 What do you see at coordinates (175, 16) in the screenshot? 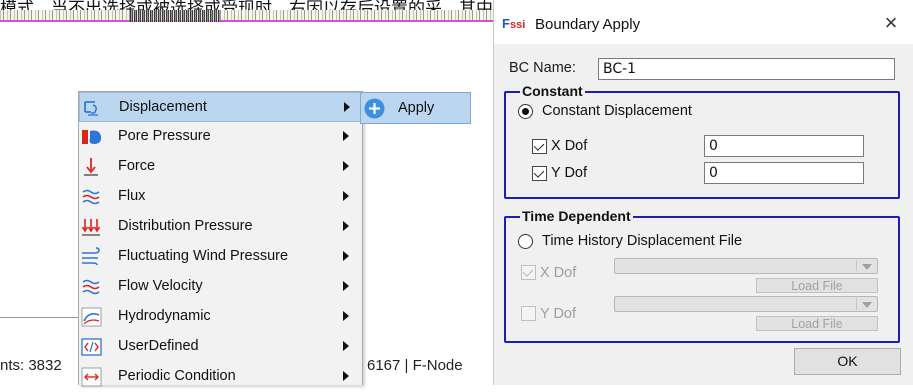
I see `mesh-dense-region` at bounding box center [175, 16].